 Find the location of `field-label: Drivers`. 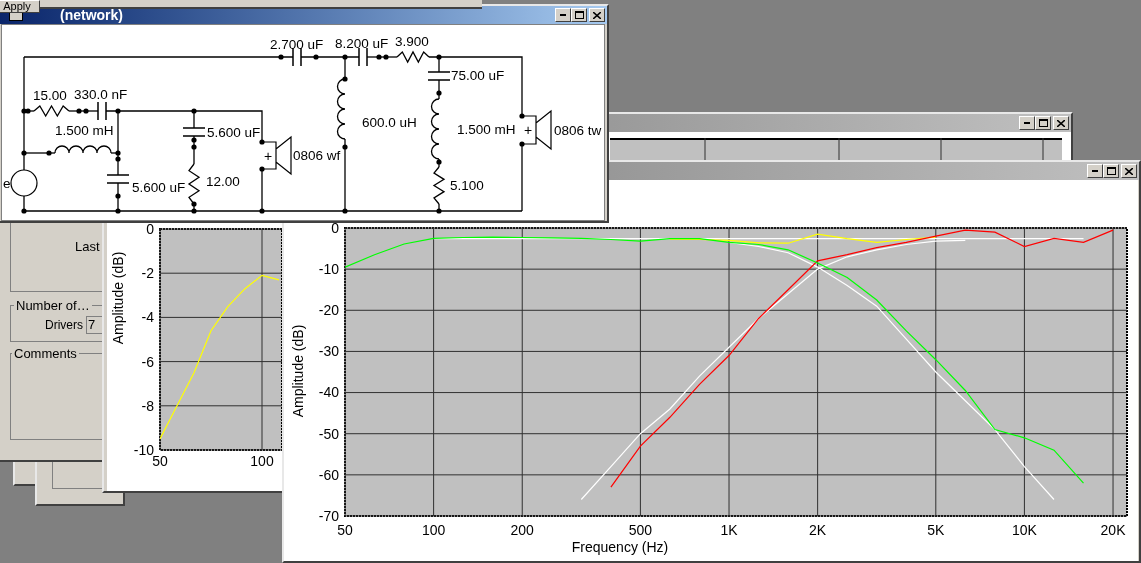

field-label: Drivers is located at coordinates (64, 325).